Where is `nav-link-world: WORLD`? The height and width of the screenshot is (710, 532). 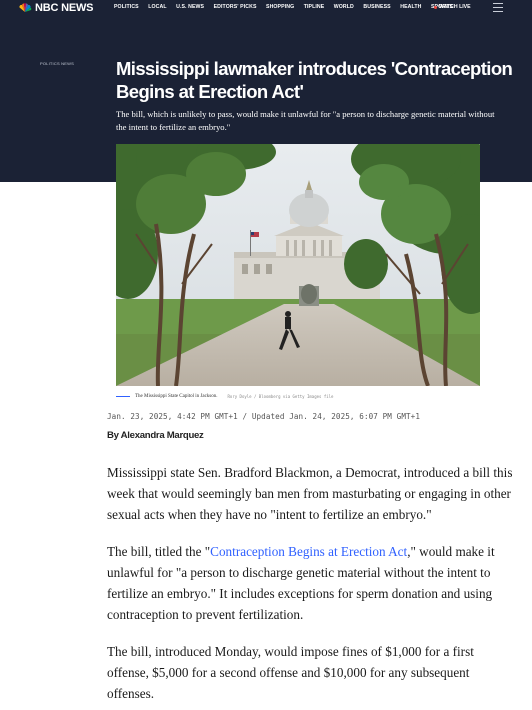
nav-link-world: WORLD is located at coordinates (344, 7).